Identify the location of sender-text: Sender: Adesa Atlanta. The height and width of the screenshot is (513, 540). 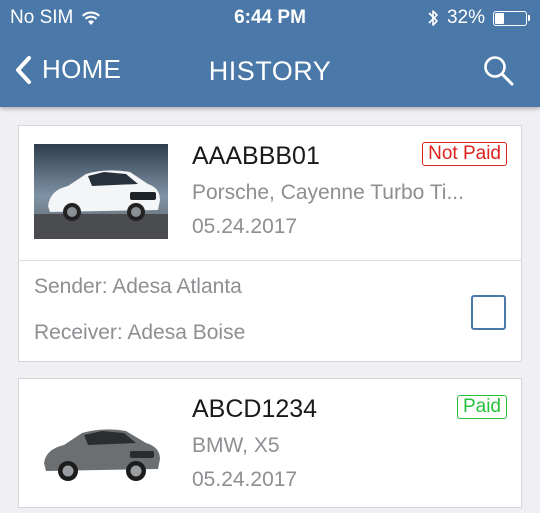
(138, 286).